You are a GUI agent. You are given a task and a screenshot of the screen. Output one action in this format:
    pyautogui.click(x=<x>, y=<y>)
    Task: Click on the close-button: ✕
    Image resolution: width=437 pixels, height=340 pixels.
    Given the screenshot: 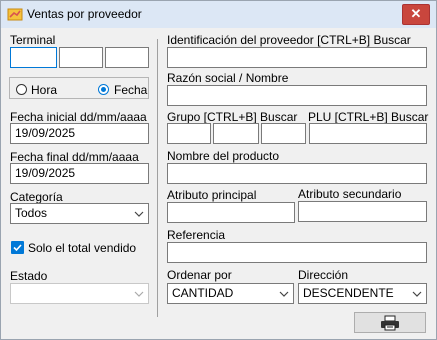 What is the action you would take?
    pyautogui.click(x=416, y=14)
    